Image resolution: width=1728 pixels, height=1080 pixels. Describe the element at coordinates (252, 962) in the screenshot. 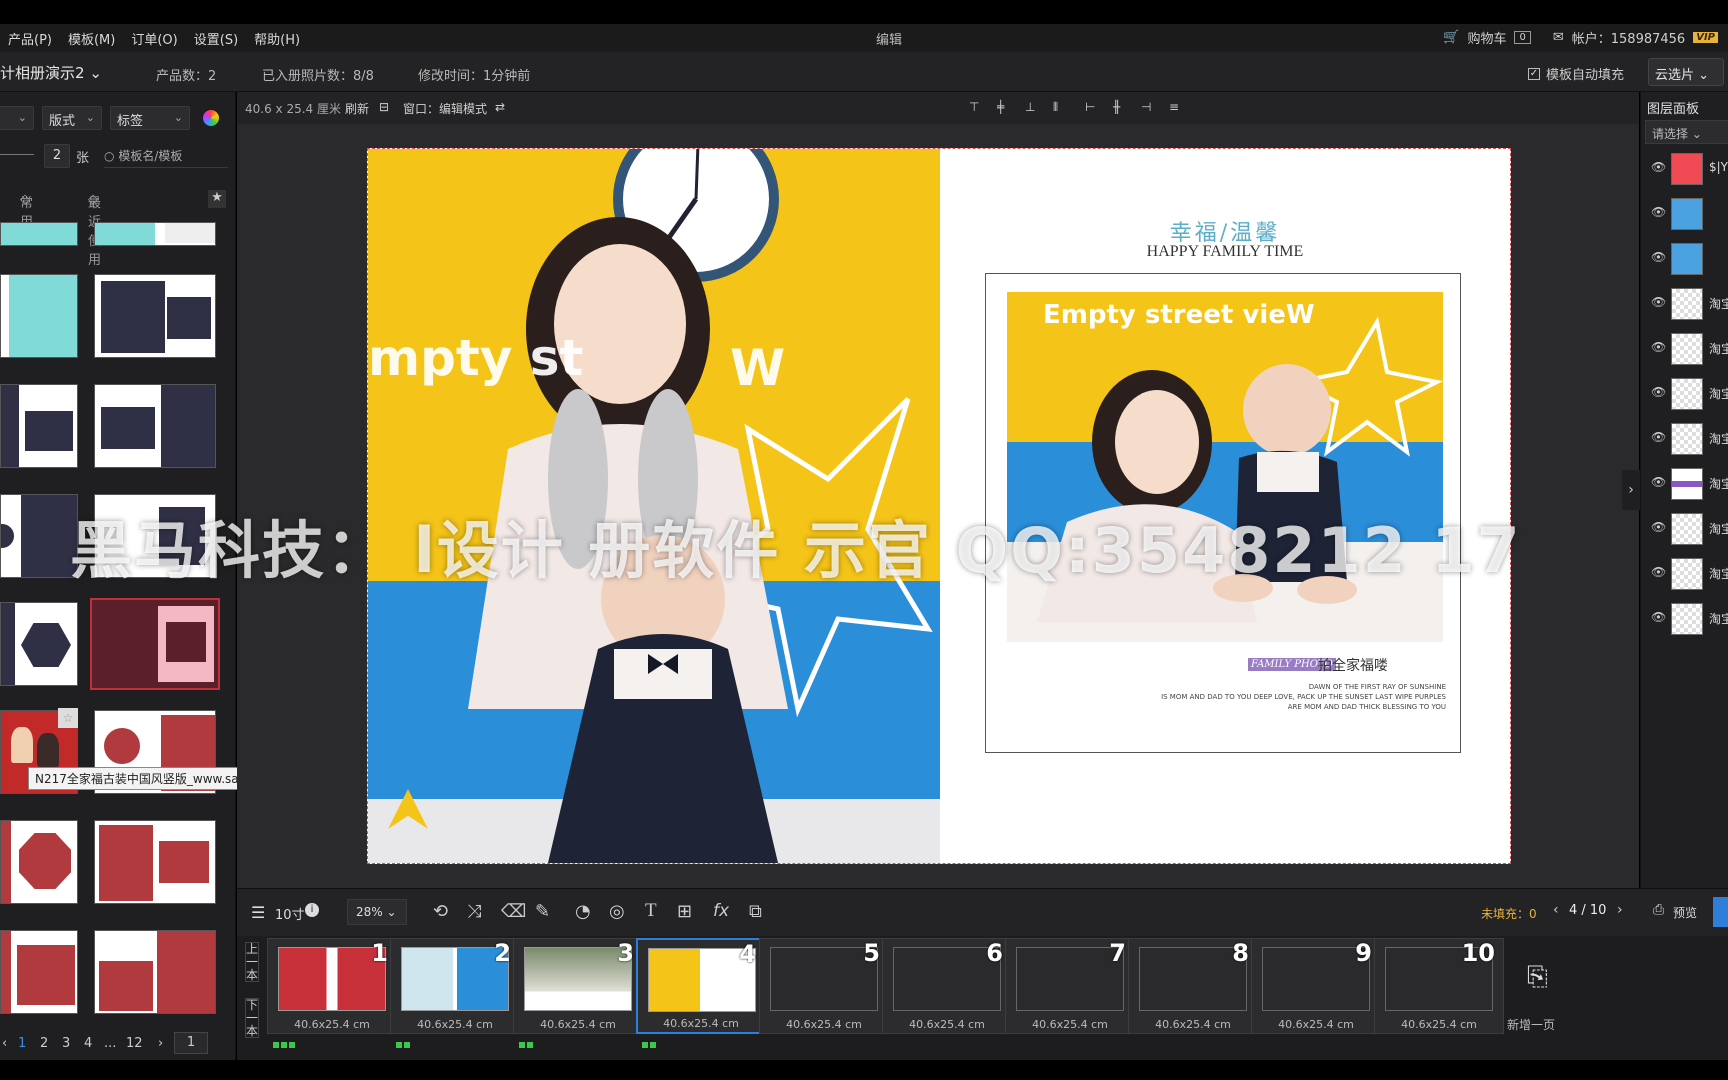

I see `prev-book-button: 上一本` at that location.